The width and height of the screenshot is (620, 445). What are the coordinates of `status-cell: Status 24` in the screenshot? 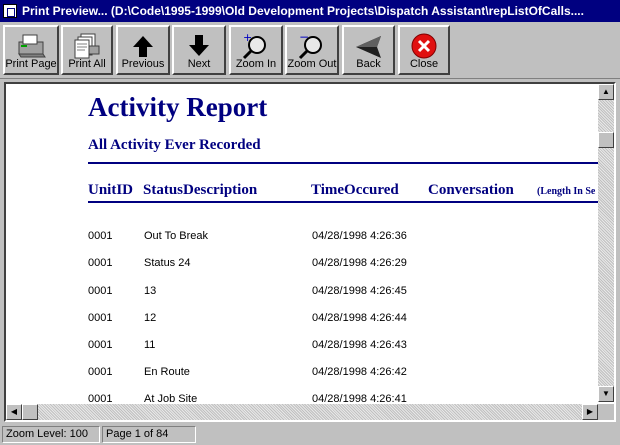 It's located at (167, 263).